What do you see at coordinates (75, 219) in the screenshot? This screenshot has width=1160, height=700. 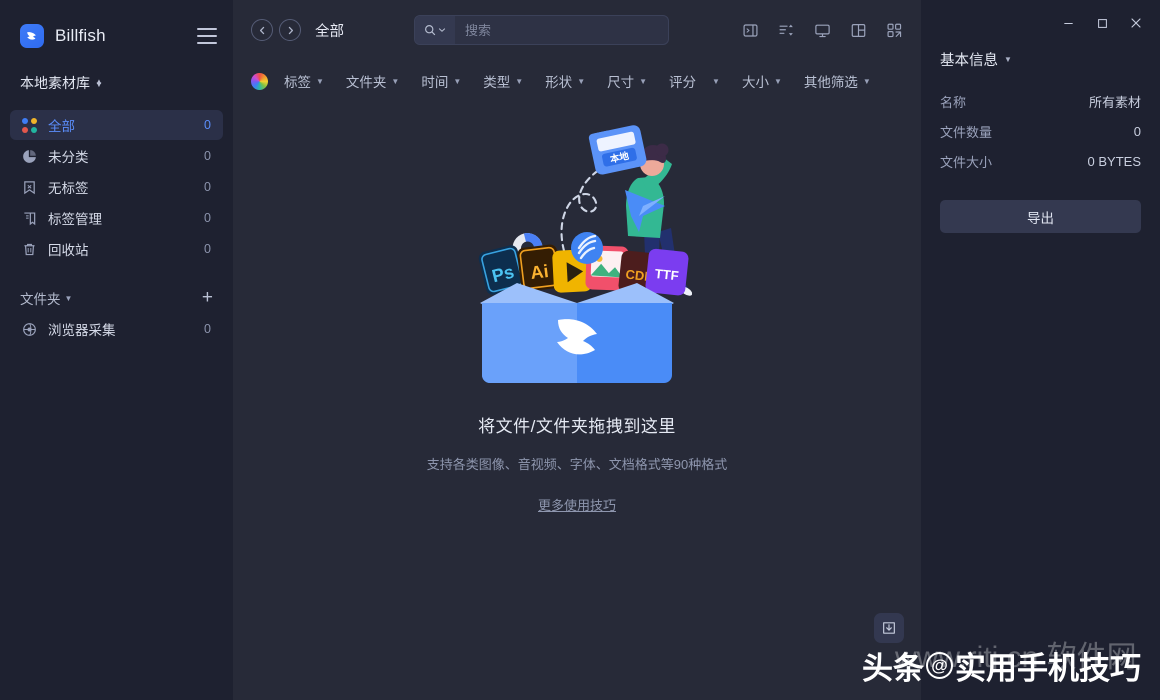 I see `sidebar-item-label: 标签管理` at bounding box center [75, 219].